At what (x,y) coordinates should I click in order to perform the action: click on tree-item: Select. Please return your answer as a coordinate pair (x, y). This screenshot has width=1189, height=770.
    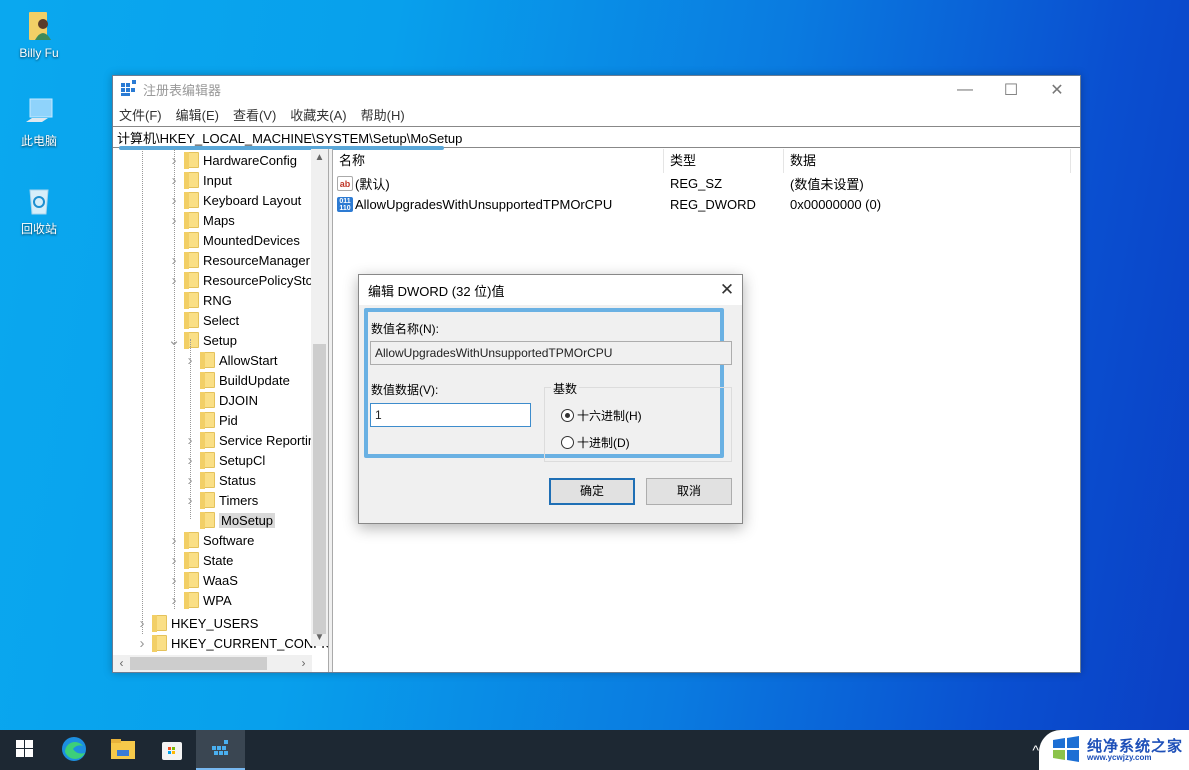
    Looking at the image, I should click on (203, 320).